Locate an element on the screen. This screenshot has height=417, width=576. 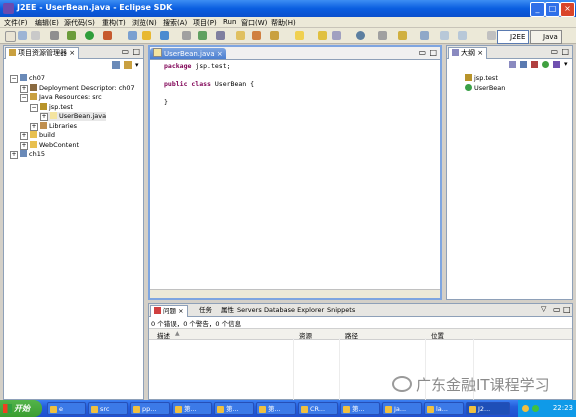
debug-icon is located at coordinates (71, 35).